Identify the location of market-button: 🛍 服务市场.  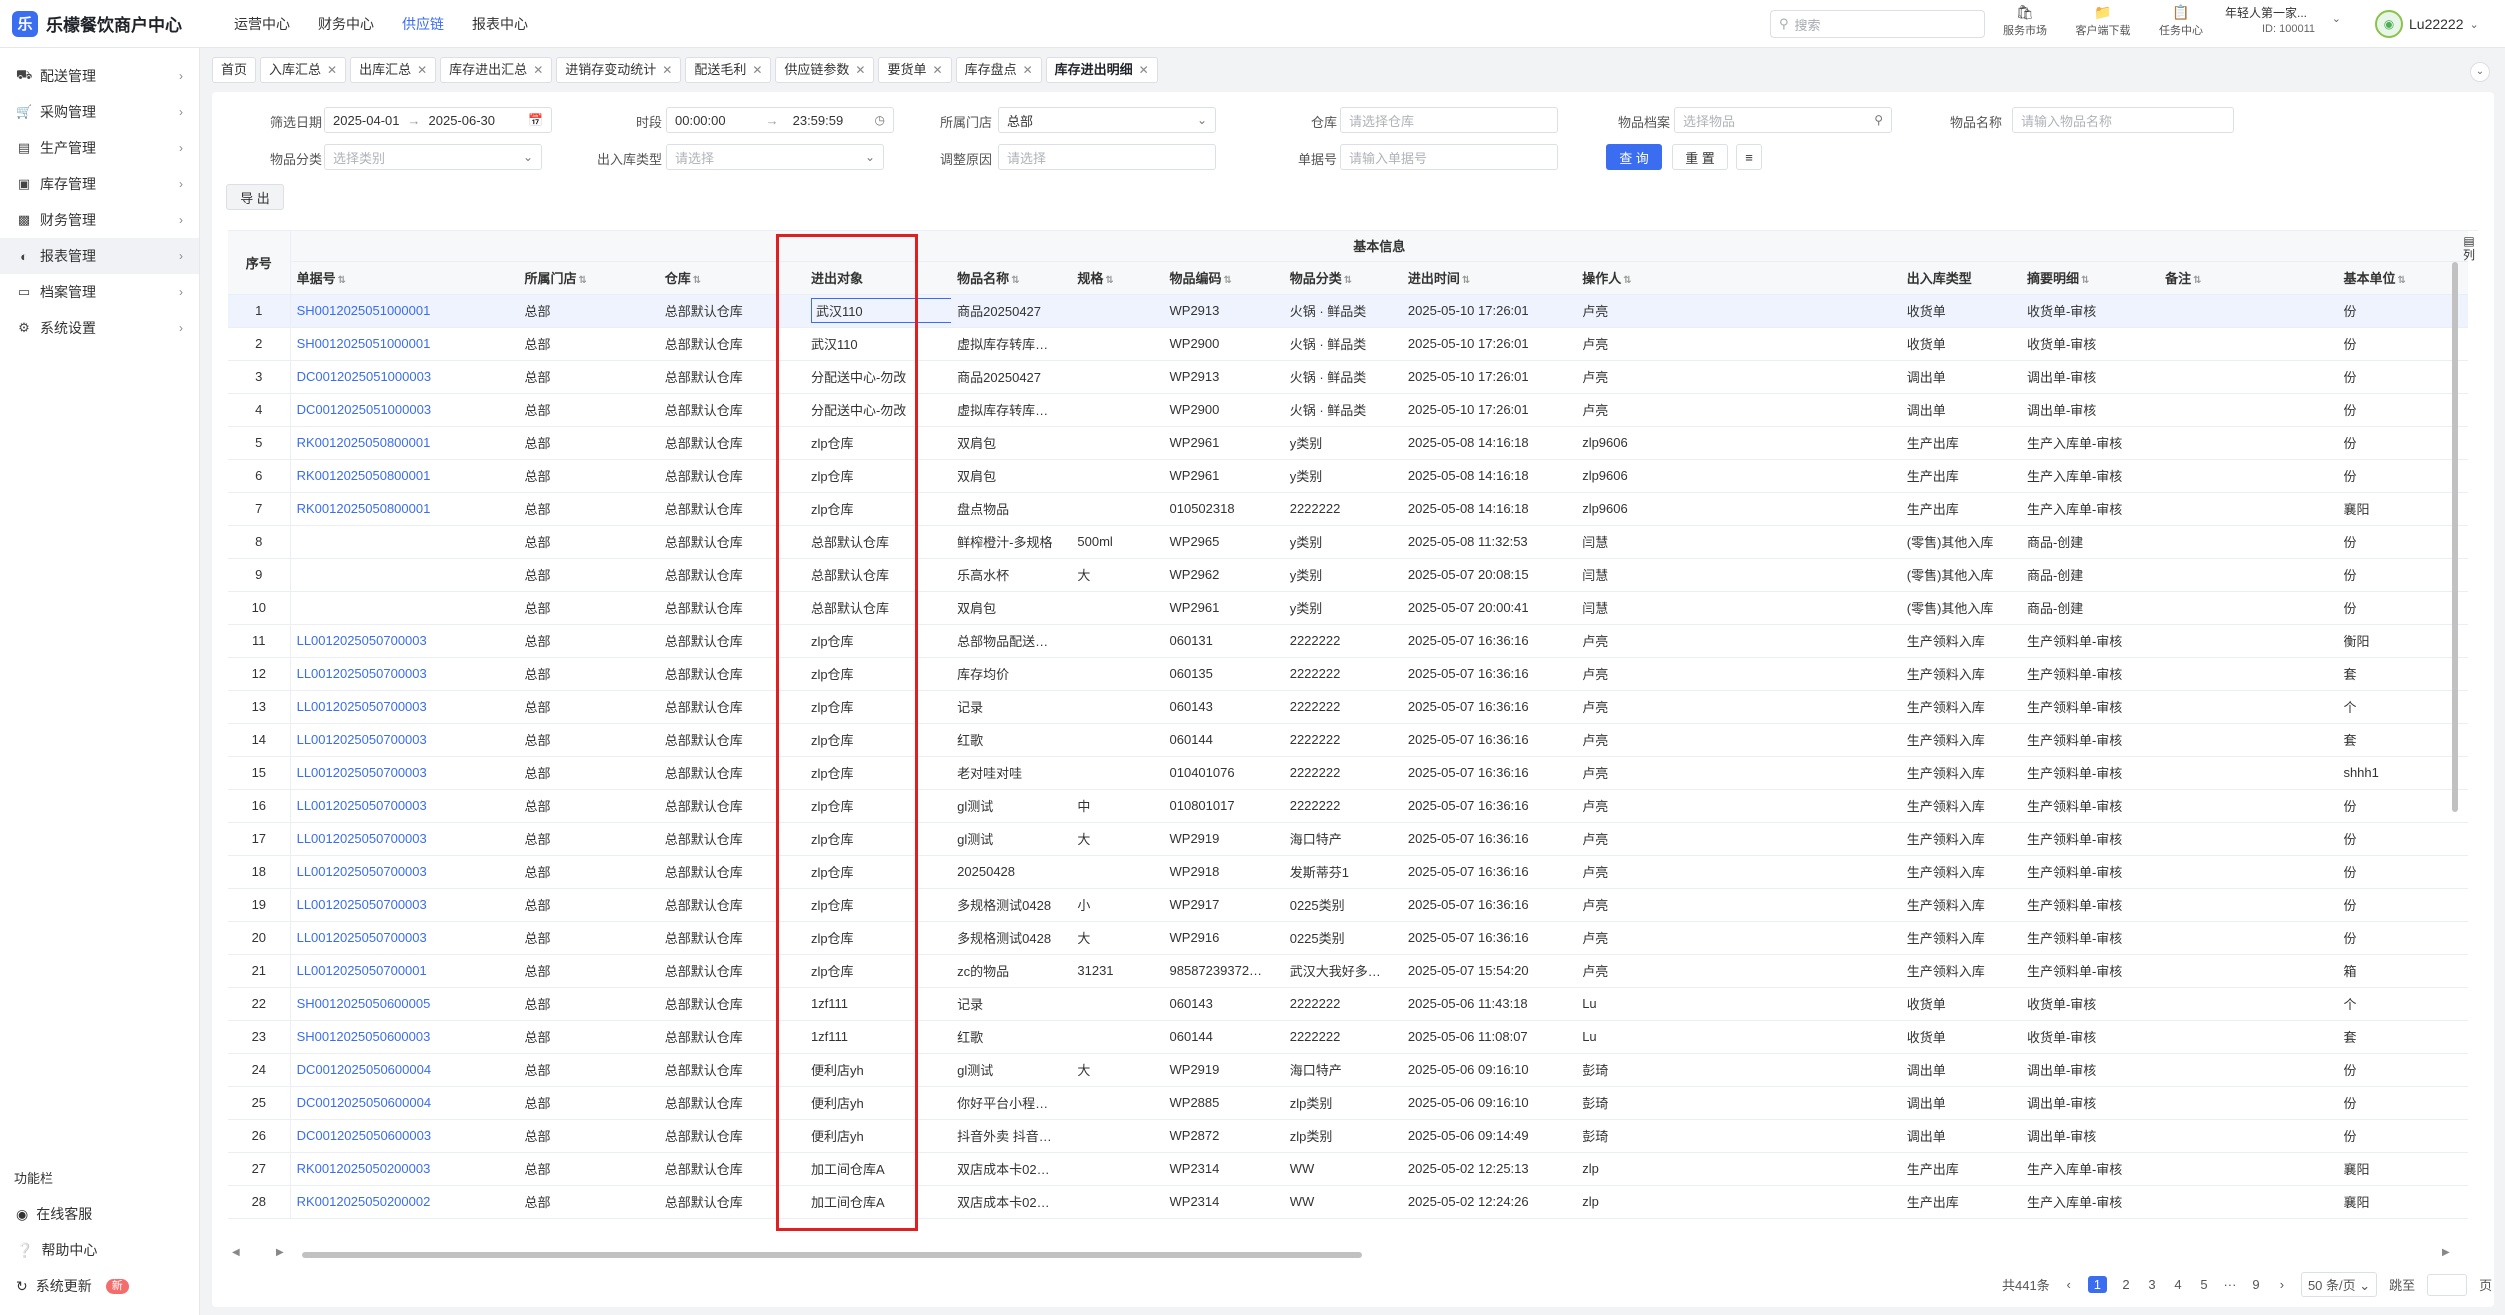
(2025, 21).